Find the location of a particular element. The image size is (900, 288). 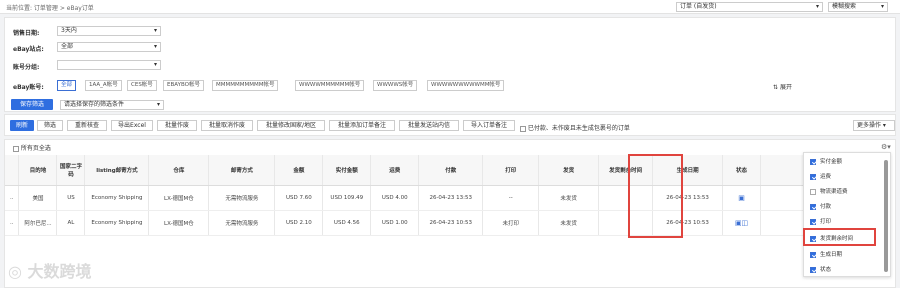

unpaid-checkbox is located at coordinates (523, 128).